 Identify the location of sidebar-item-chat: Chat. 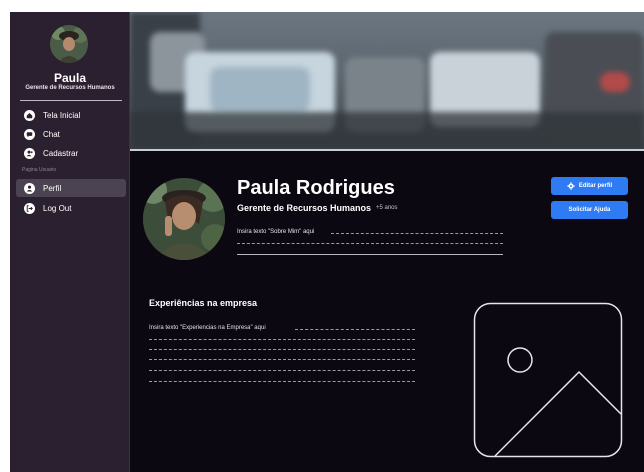
(71, 134).